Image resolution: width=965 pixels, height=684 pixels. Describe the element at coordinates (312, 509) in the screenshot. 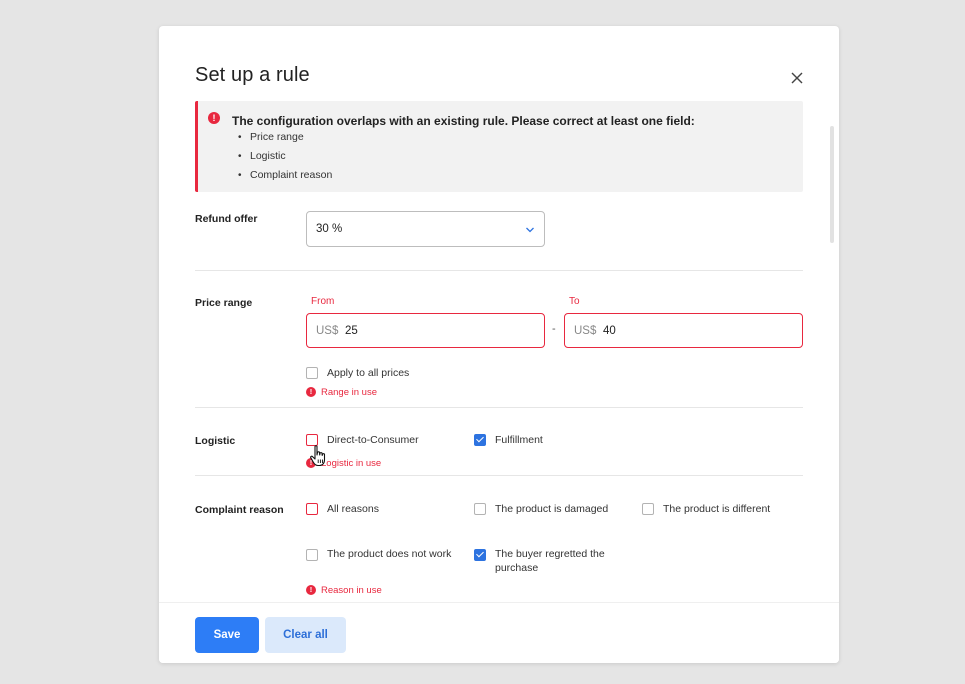

I see `reason-all-checkbox` at that location.